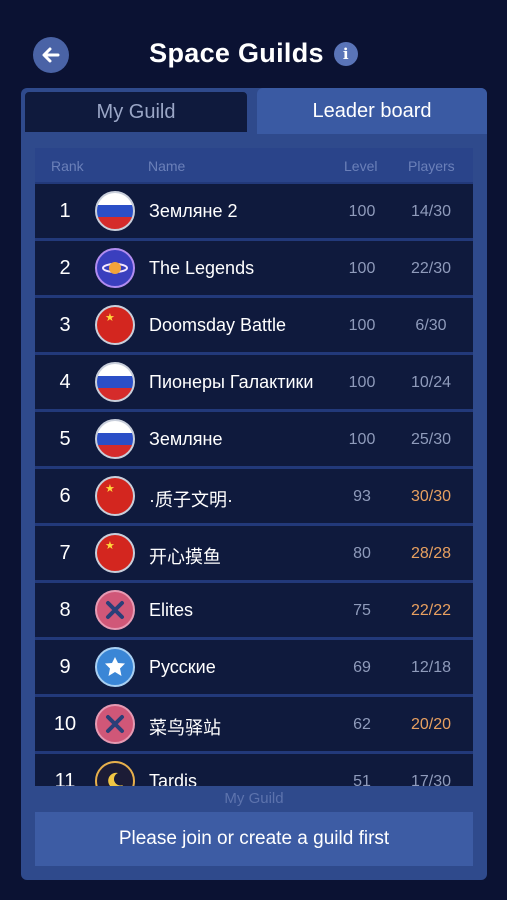 This screenshot has width=507, height=900. Describe the element at coordinates (115, 268) in the screenshot. I see `saturn-emblem-icon` at that location.